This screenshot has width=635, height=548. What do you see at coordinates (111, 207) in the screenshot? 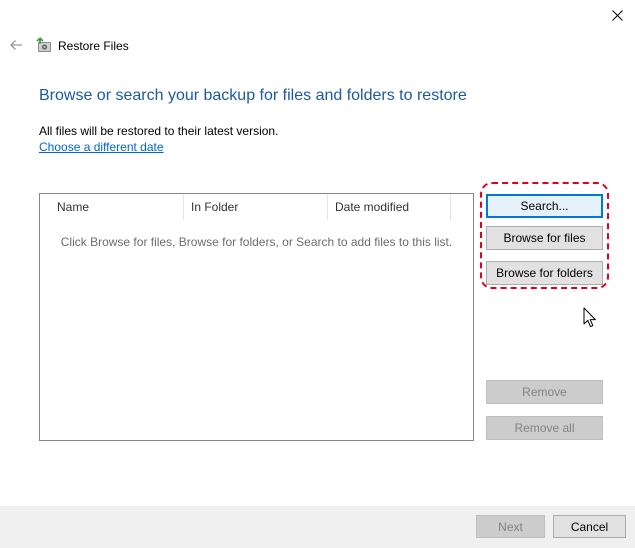
I see `column-header-name: Name` at bounding box center [111, 207].